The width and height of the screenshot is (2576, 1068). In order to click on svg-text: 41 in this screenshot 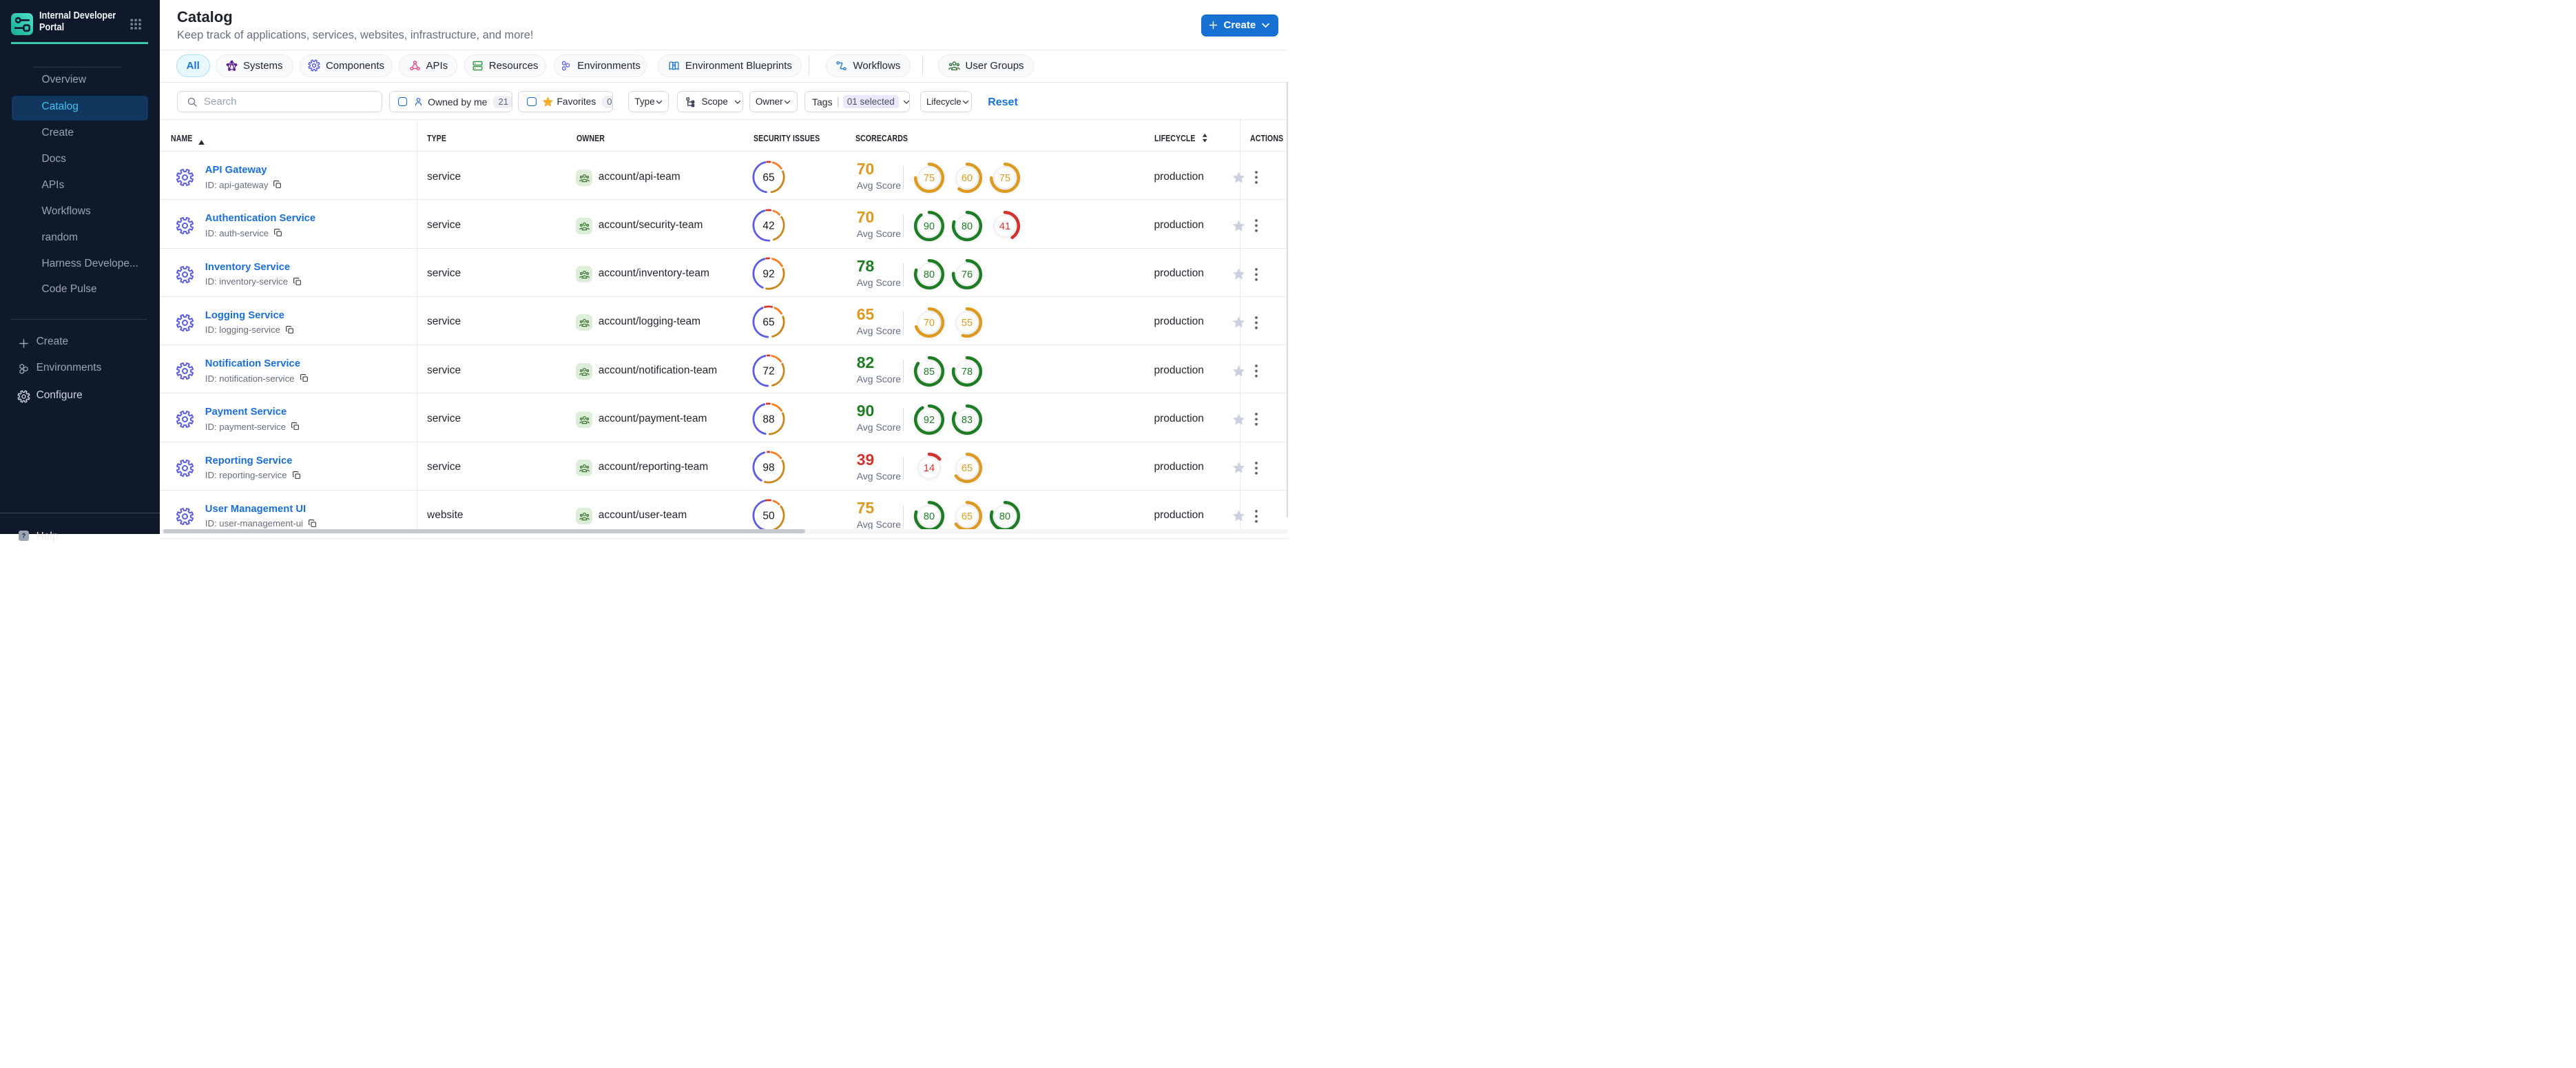, I will do `click(1005, 227)`.